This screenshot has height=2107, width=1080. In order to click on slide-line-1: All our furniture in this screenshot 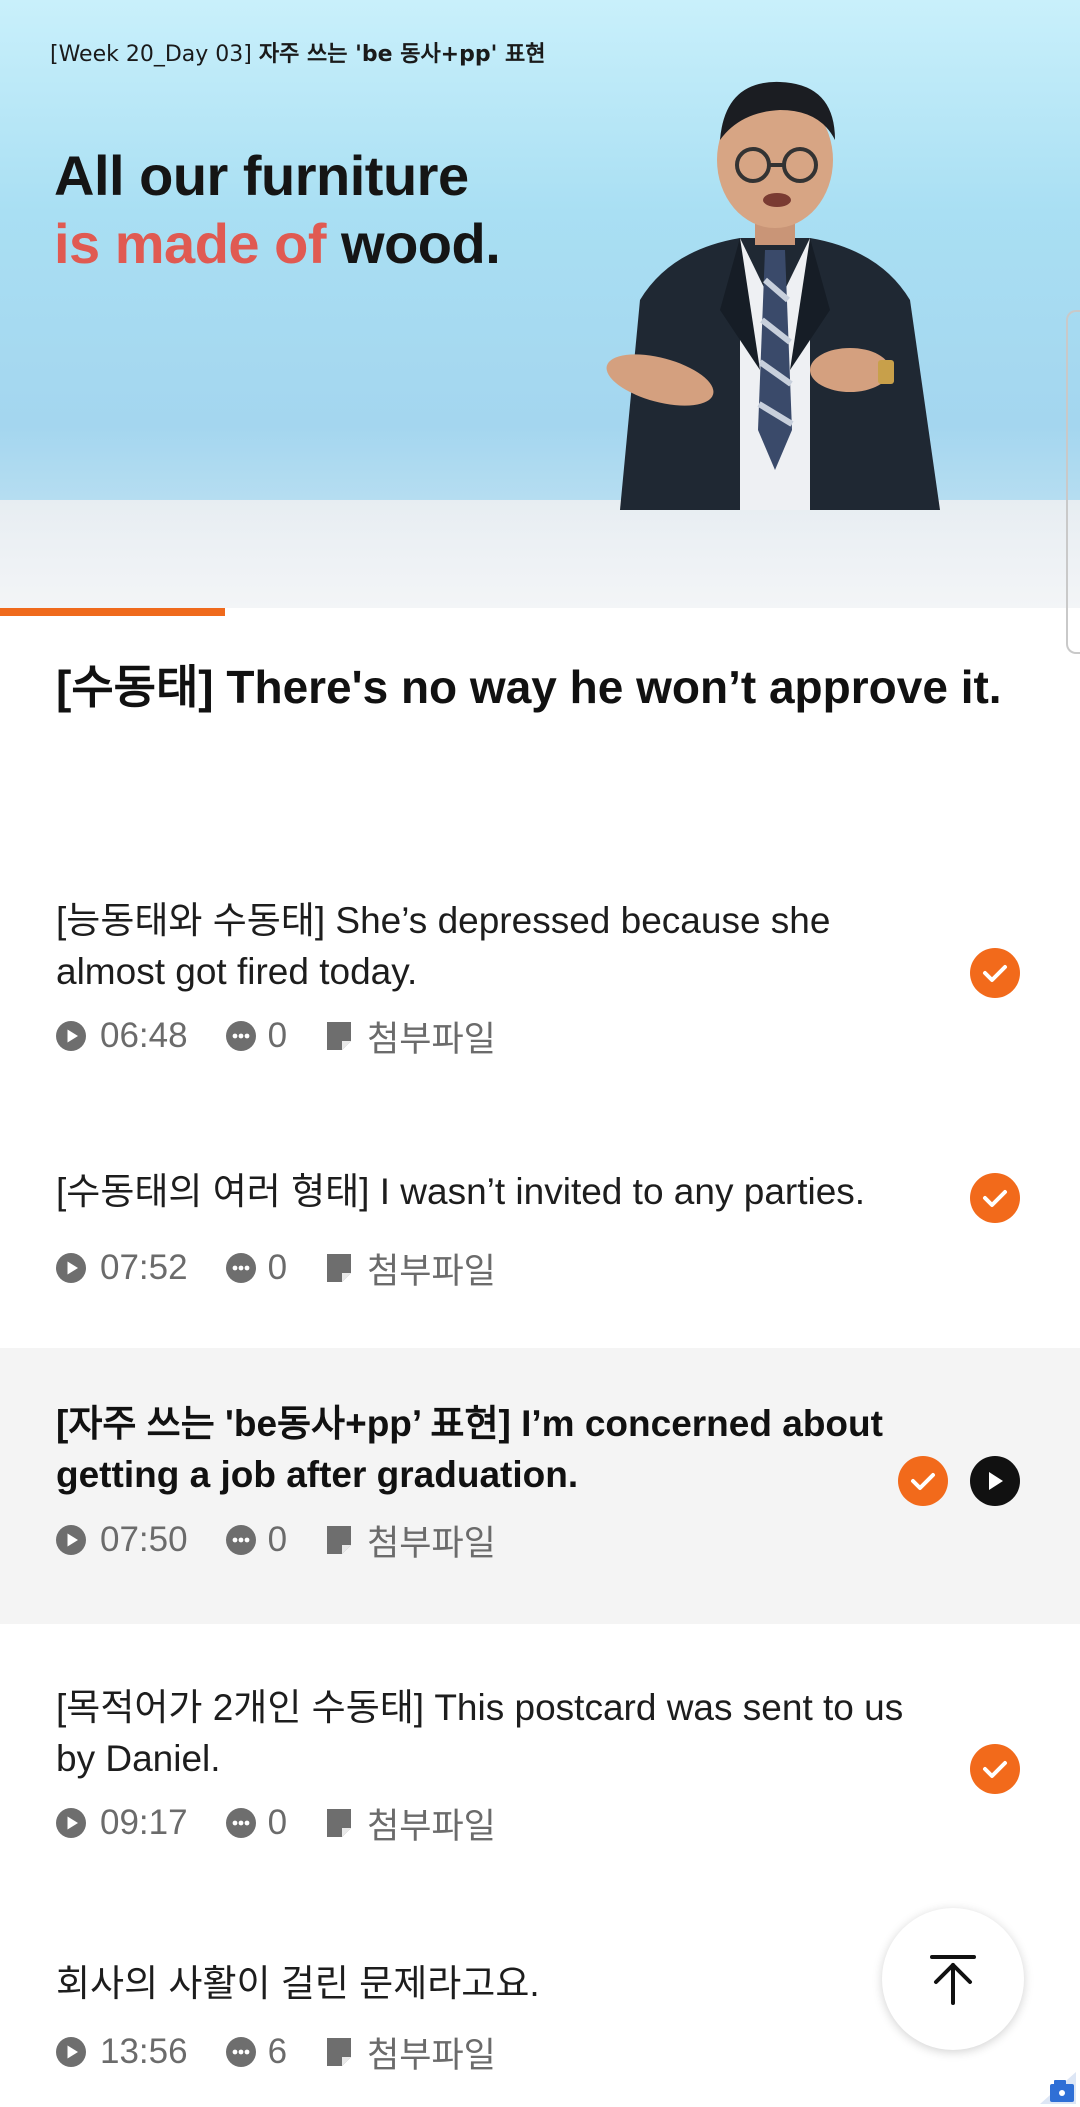, I will do `click(261, 175)`.